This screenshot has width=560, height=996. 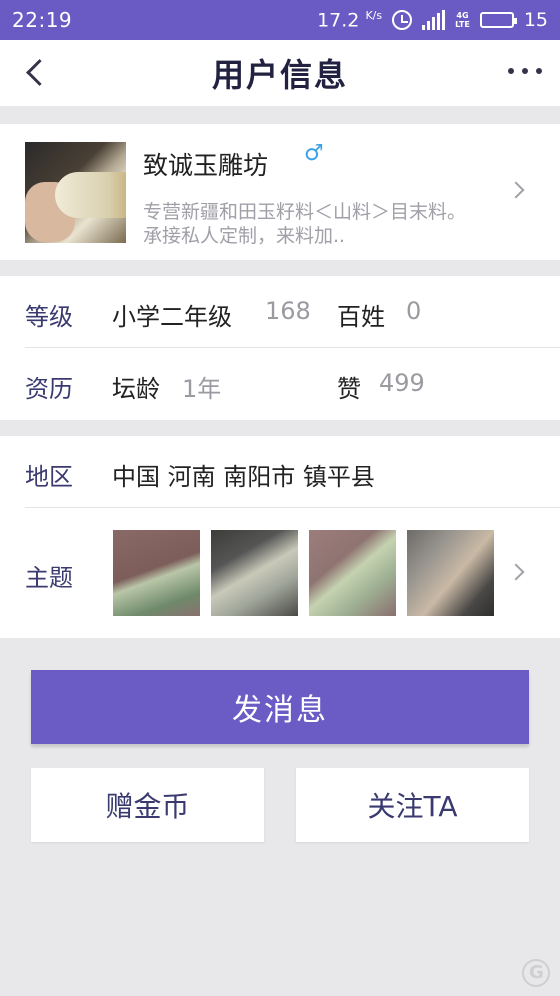 I want to click on level-row: 等级 小学二年级 168 百姓 0, so click(x=280, y=312).